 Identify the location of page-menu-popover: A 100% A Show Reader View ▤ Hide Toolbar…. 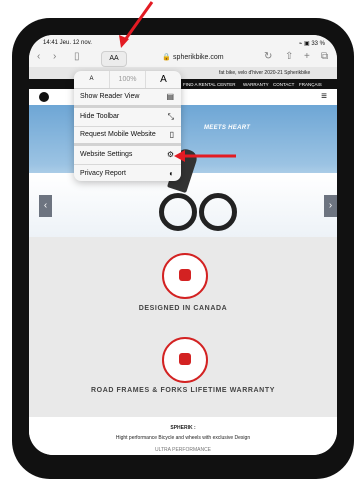
(127, 126).